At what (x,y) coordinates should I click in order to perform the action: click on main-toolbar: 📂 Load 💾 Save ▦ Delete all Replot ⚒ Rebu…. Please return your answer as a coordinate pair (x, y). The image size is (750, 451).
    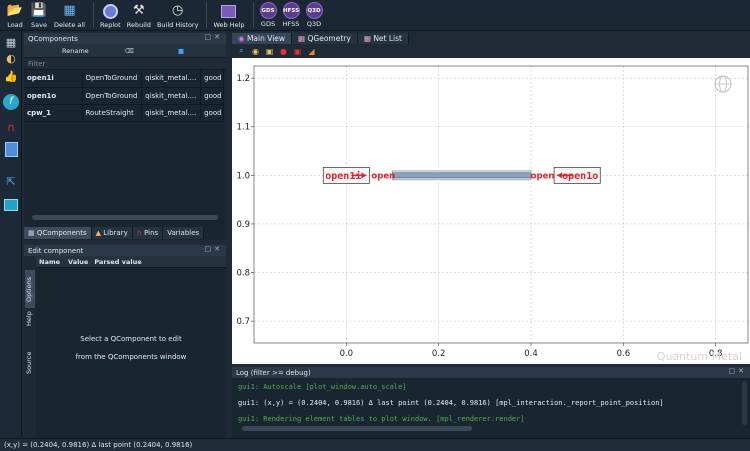
    Looking at the image, I should click on (375, 15).